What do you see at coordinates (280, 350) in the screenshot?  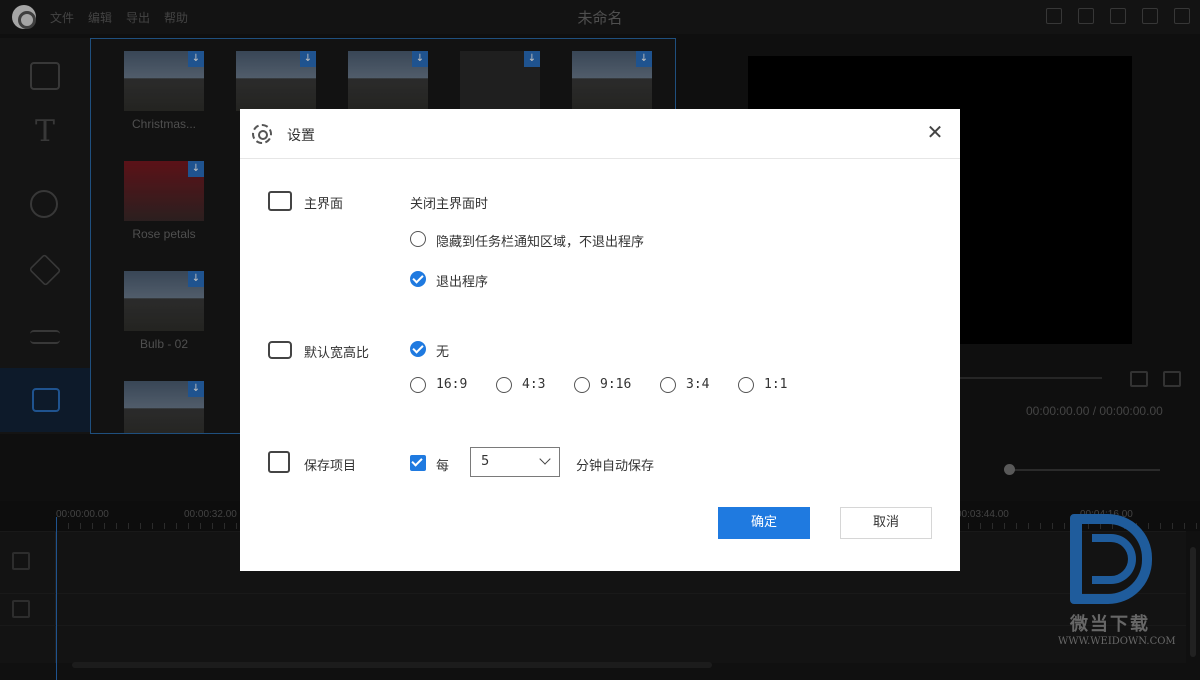 I see `aspect-ratio-icon` at bounding box center [280, 350].